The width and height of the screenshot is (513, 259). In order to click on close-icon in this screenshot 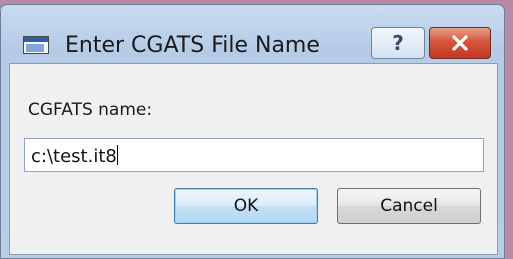, I will do `click(460, 43)`.